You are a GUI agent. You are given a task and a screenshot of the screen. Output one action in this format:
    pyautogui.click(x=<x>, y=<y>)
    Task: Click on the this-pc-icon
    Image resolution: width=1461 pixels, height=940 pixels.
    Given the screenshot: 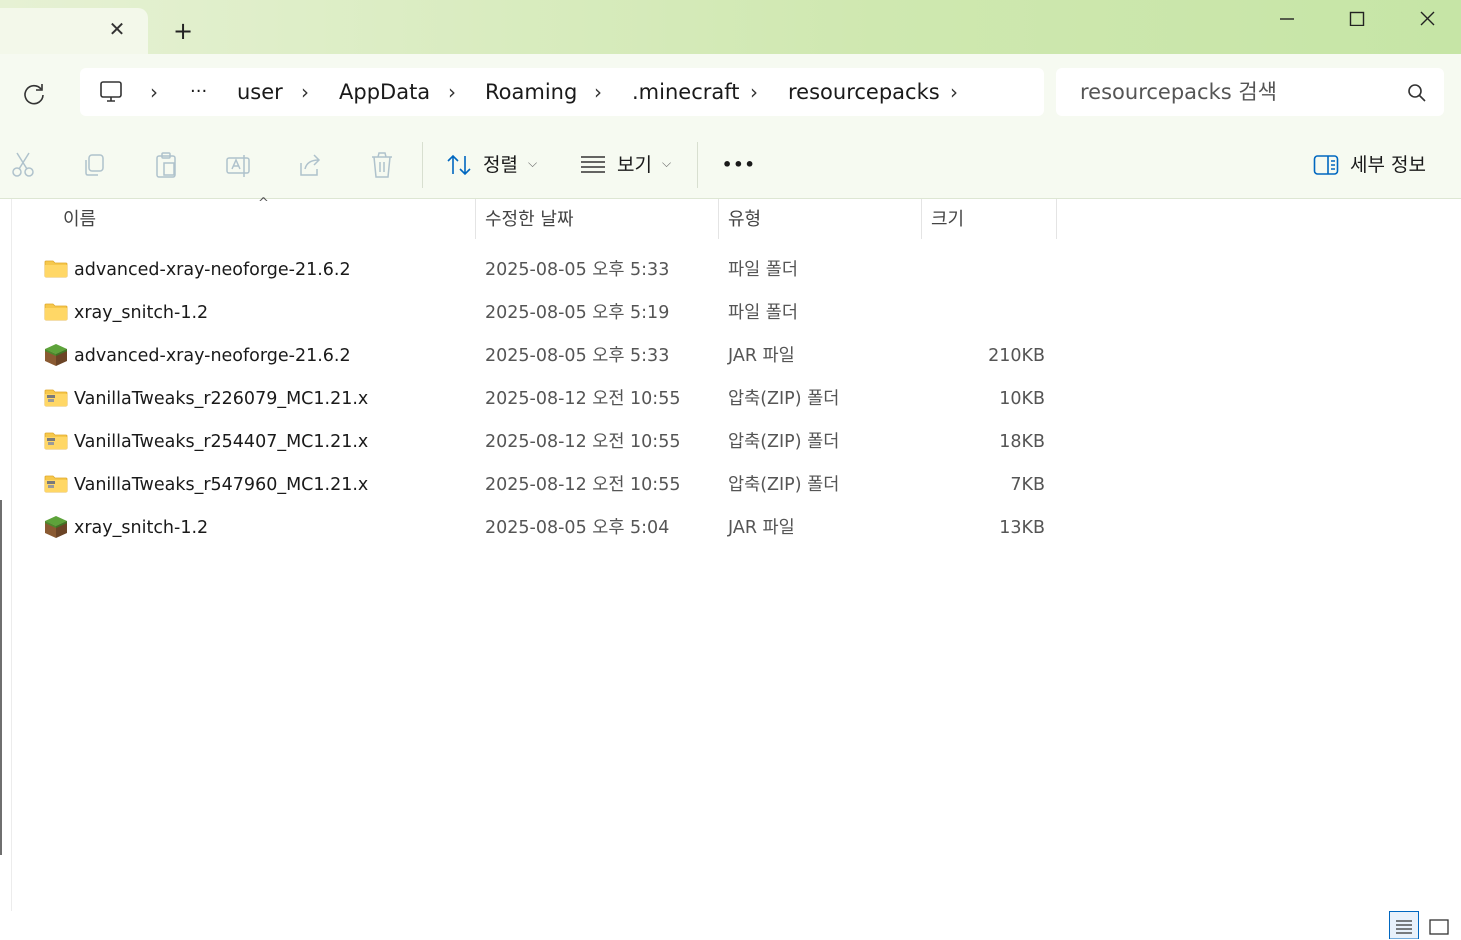 What is the action you would take?
    pyautogui.click(x=112, y=92)
    